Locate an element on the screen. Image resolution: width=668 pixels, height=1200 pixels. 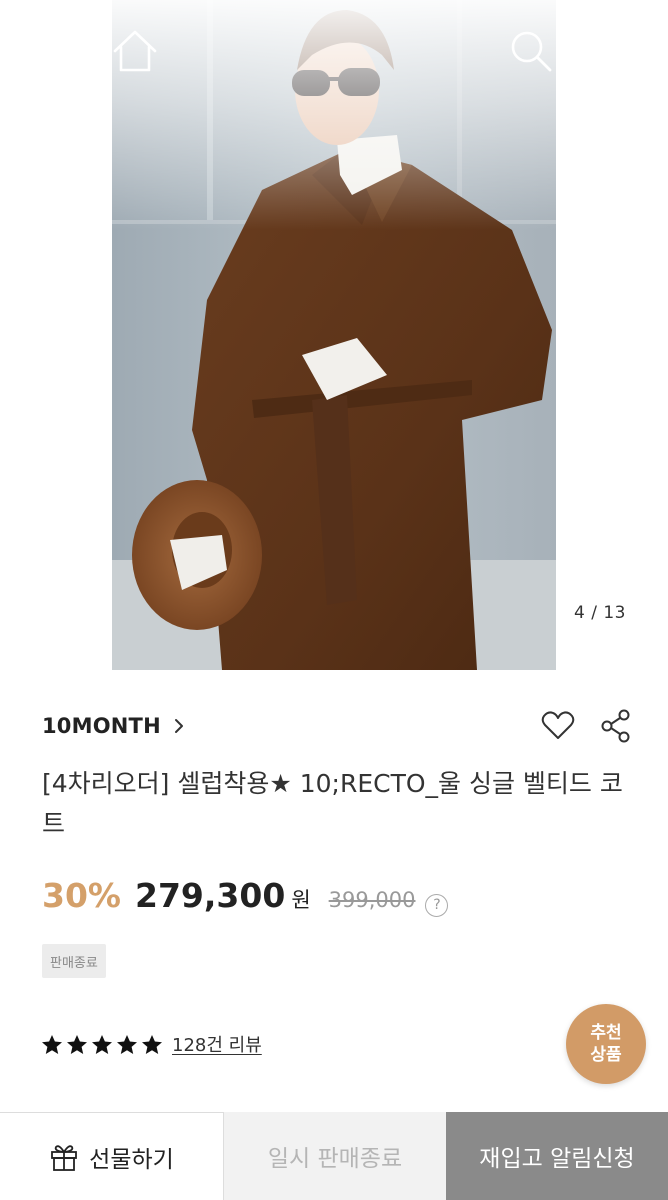
original-price: 399,000 is located at coordinates (372, 900).